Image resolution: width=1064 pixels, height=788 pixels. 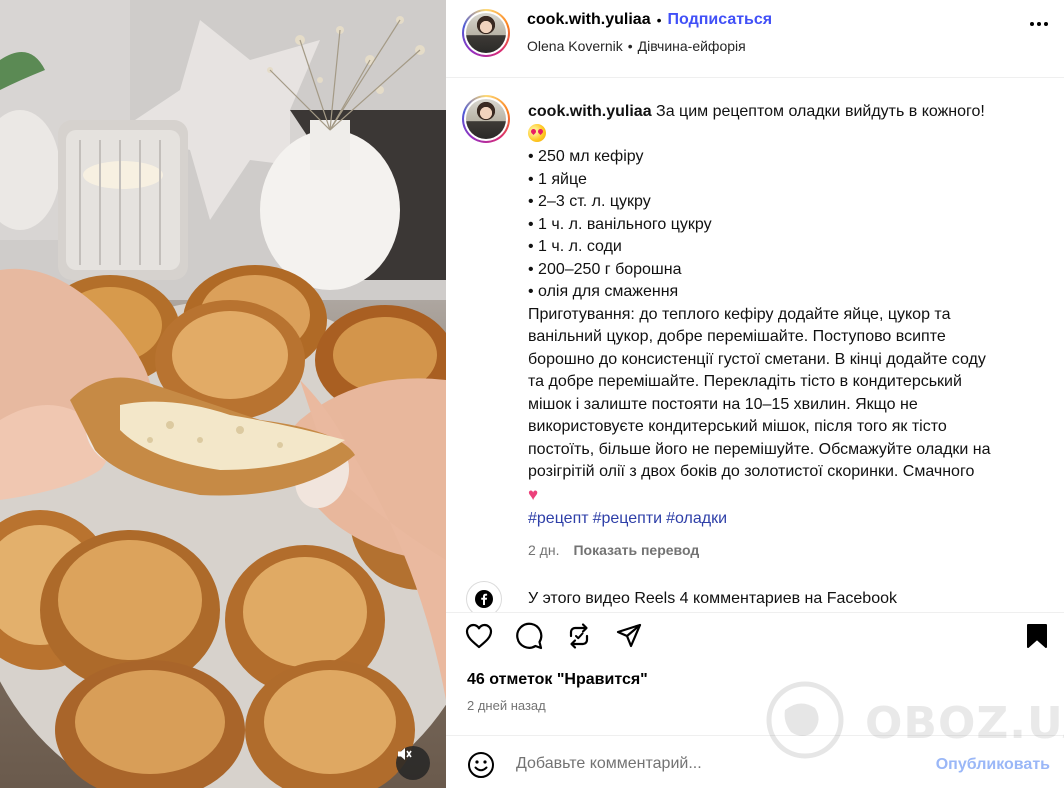 I want to click on bookmark-icon, so click(x=1037, y=636).